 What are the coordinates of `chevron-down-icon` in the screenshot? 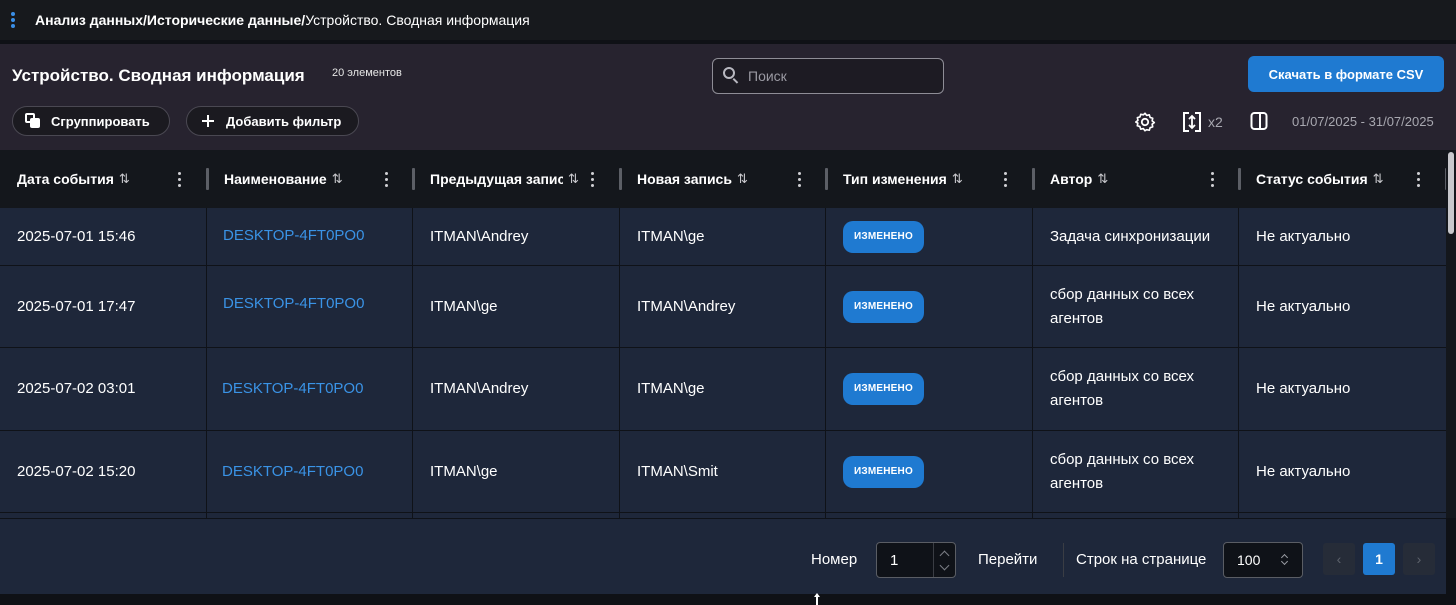 It's located at (944, 565).